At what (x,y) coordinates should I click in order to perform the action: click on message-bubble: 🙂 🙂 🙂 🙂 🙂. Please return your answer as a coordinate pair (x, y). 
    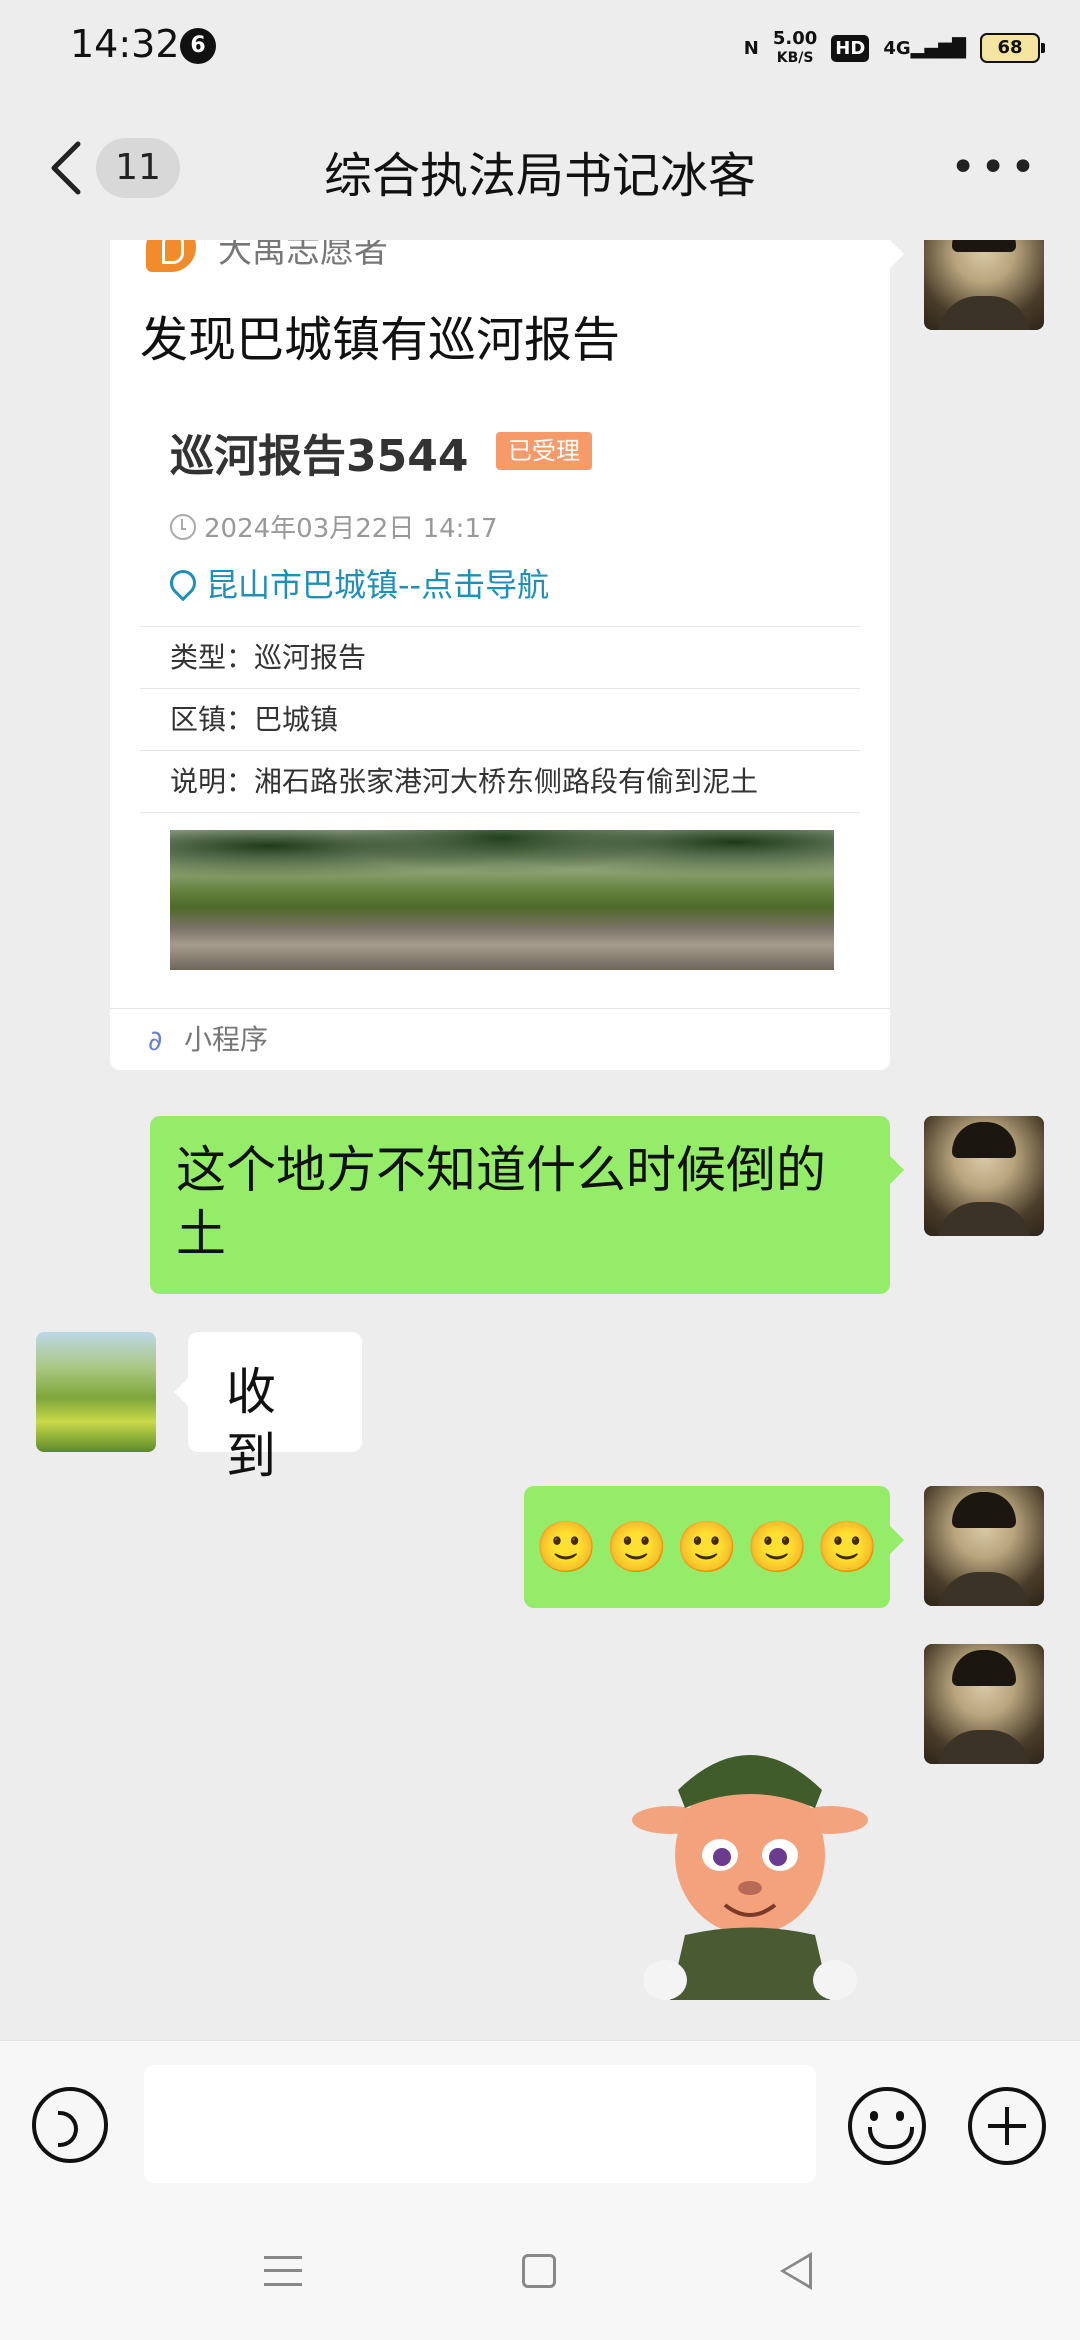
    Looking at the image, I should click on (714, 1547).